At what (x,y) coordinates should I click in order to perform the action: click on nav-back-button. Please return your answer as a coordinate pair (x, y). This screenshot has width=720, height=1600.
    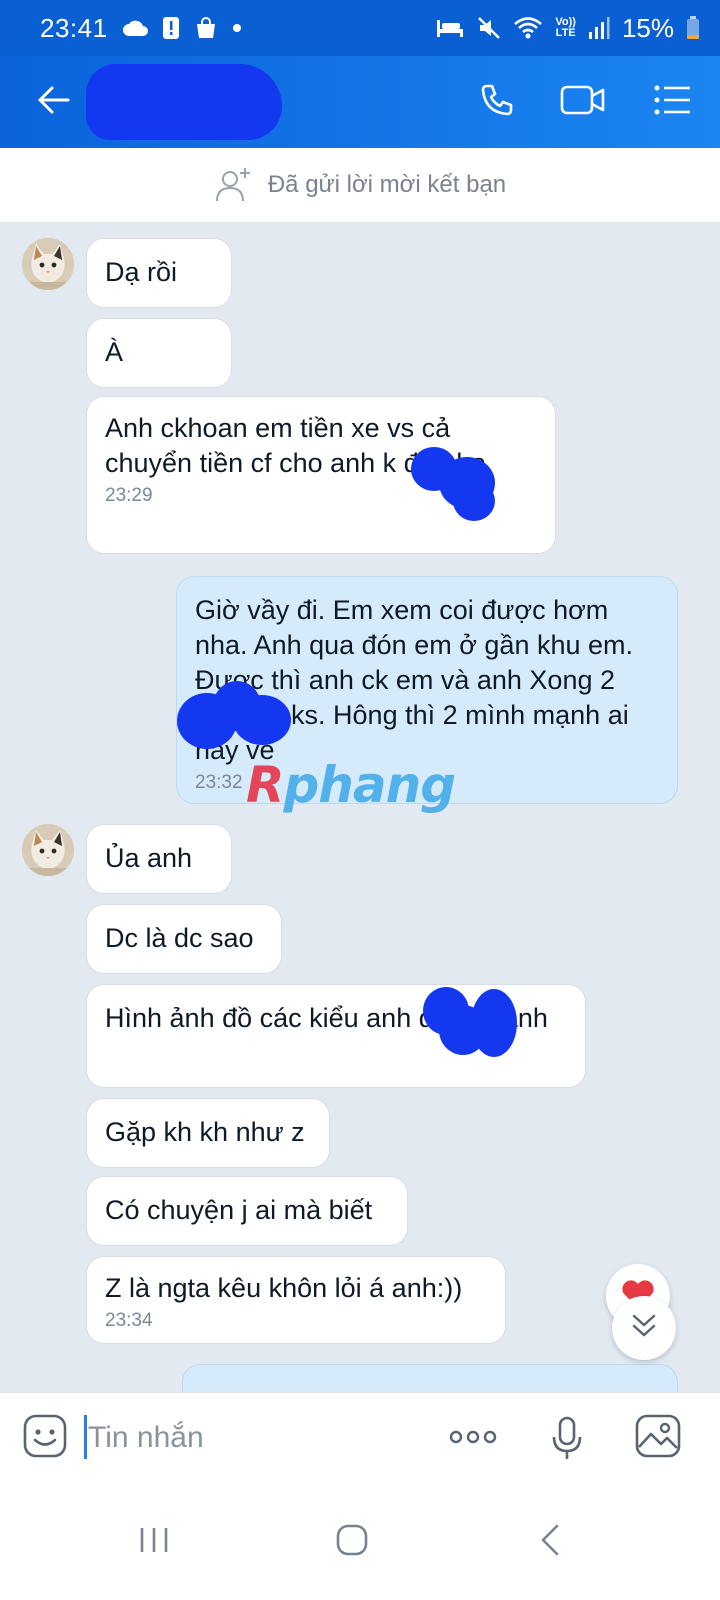
    Looking at the image, I should click on (550, 1542).